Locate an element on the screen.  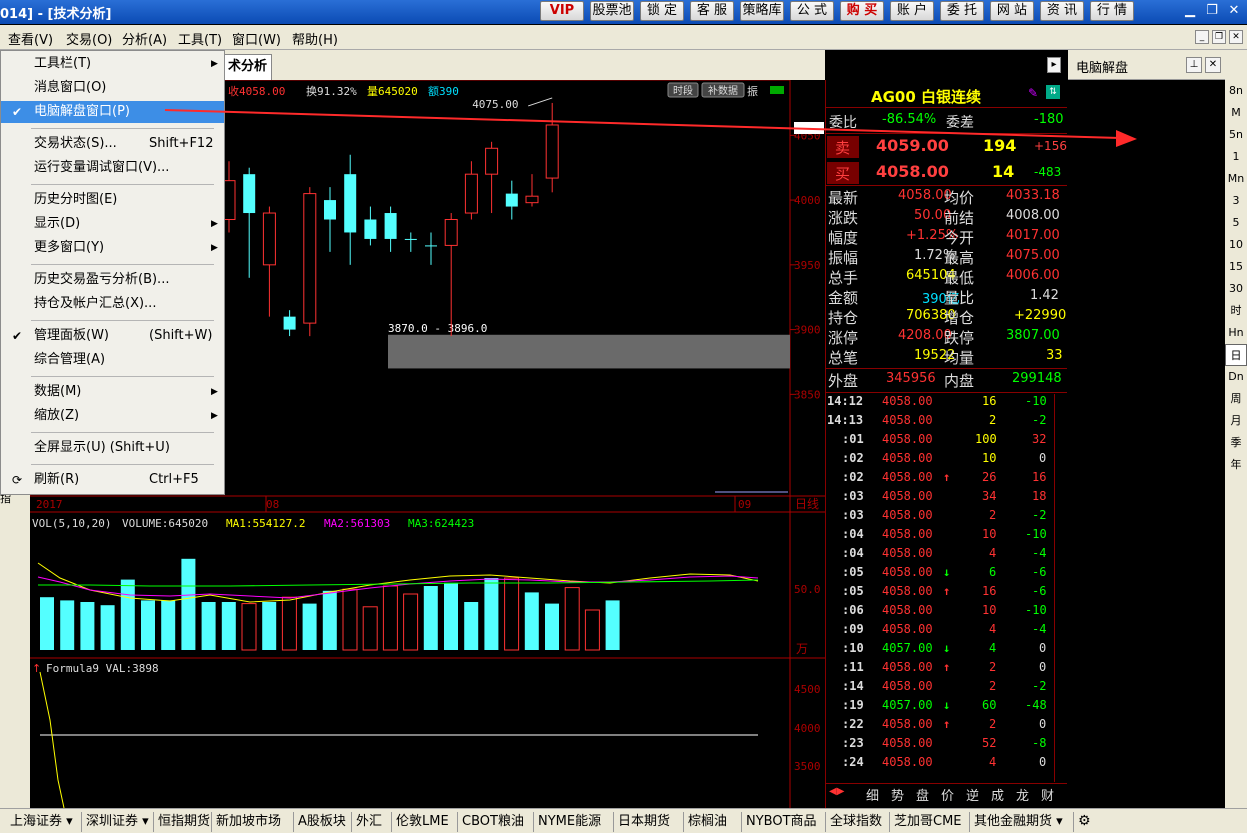
market-tab: 芝加哥CME is located at coordinates (930, 822).